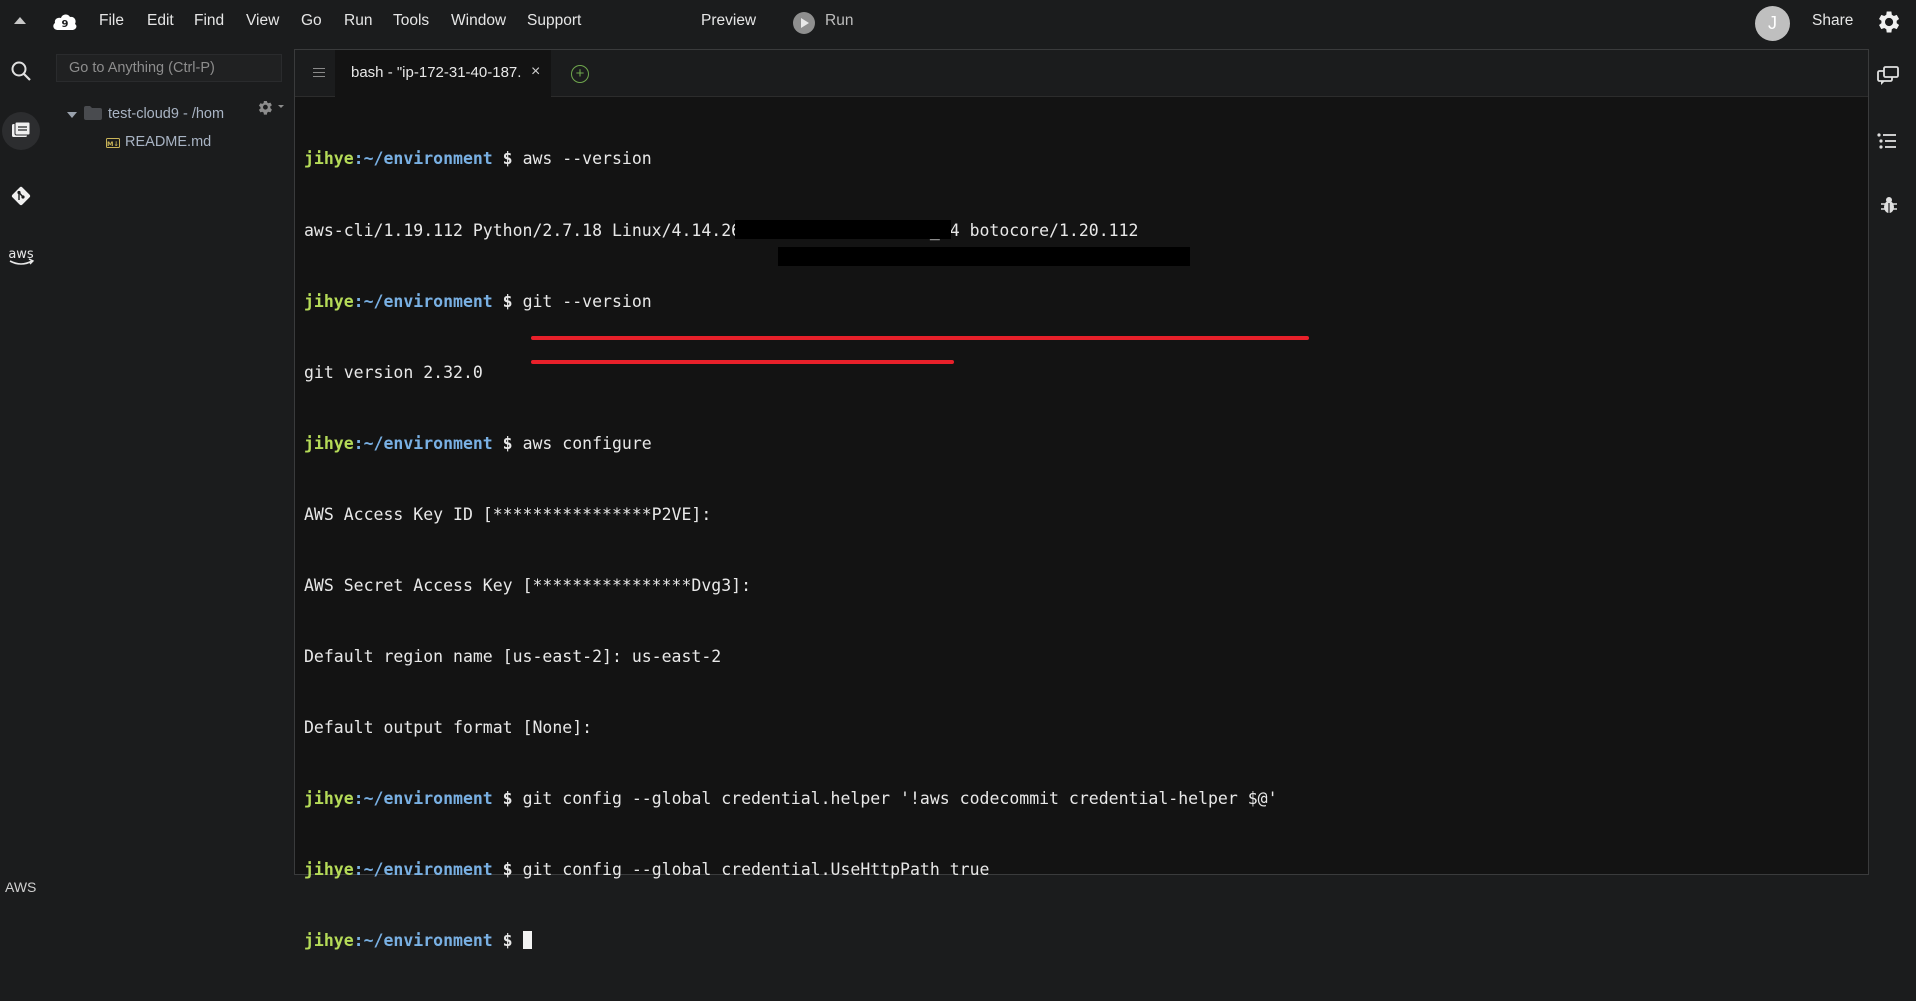 The height and width of the screenshot is (1001, 1916). I want to click on tab-label: bash - "ip-172-31-40-187., so click(436, 72).